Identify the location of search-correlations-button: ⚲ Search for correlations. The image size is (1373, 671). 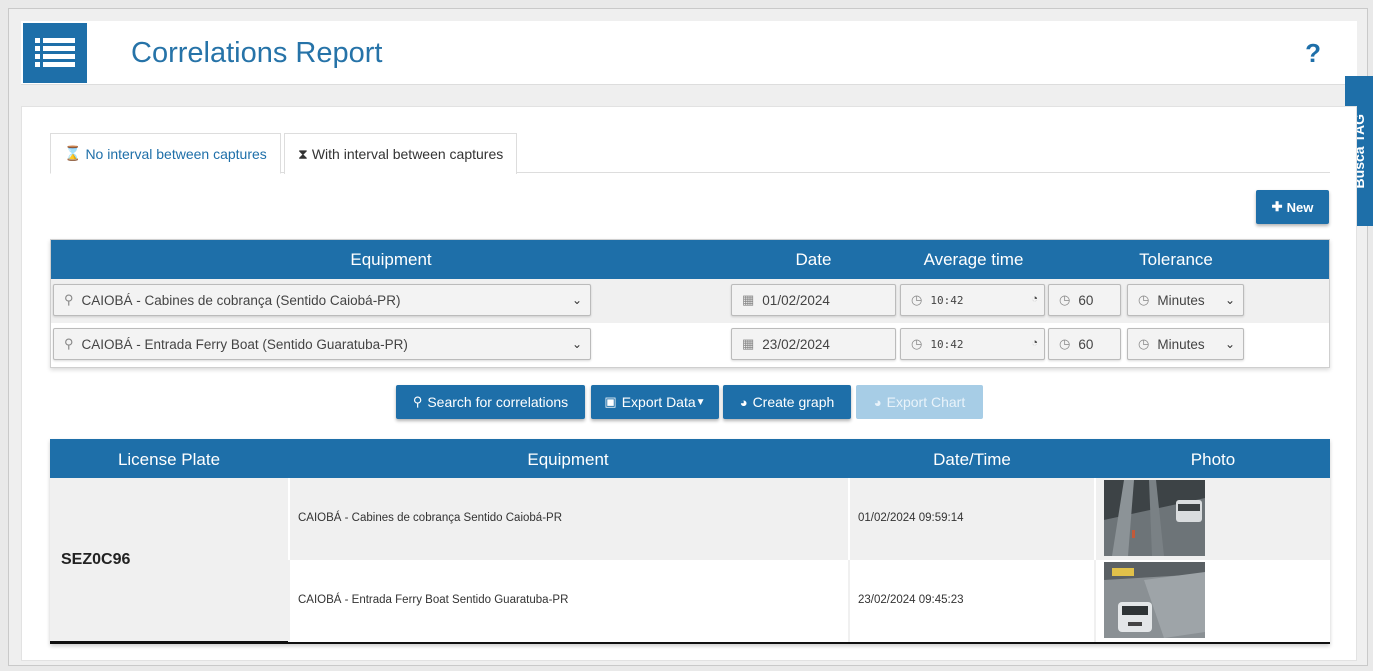
(490, 402).